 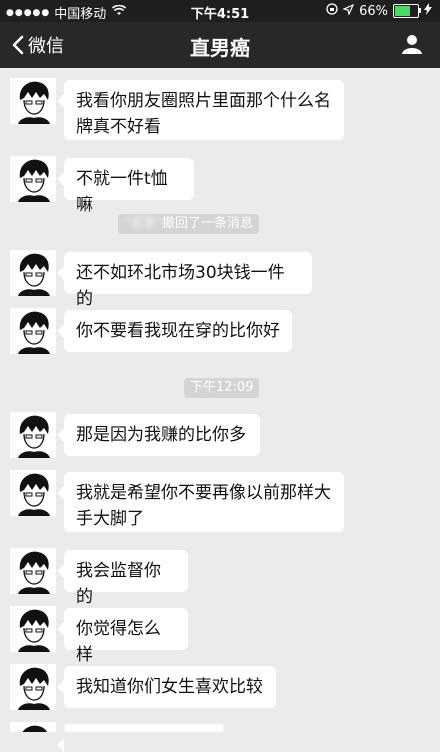 I want to click on status-bar: ●●●●● 中国移动 下午4:51 66%, so click(x=220, y=11).